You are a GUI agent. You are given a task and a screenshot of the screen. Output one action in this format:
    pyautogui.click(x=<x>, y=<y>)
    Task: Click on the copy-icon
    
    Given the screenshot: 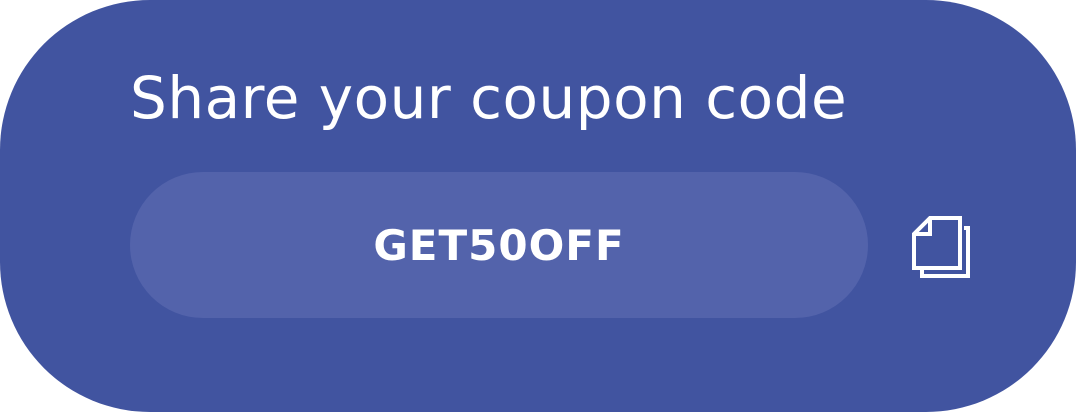 What is the action you would take?
    pyautogui.click(x=941, y=247)
    